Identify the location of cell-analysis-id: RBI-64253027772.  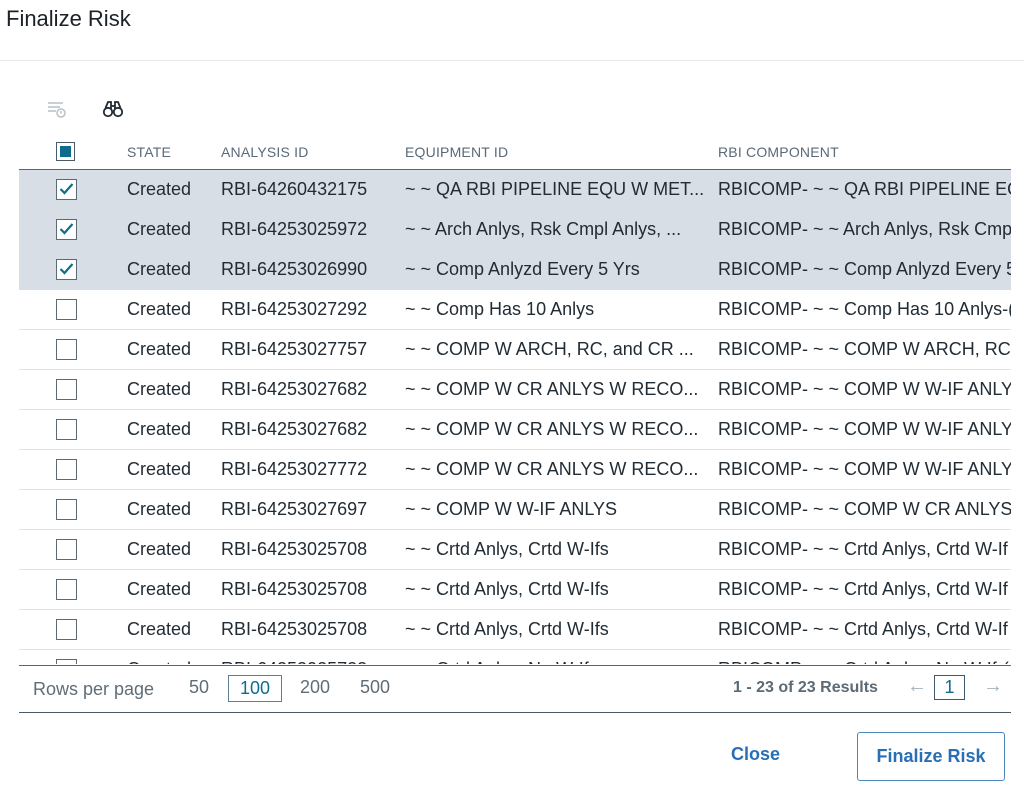
(306, 469).